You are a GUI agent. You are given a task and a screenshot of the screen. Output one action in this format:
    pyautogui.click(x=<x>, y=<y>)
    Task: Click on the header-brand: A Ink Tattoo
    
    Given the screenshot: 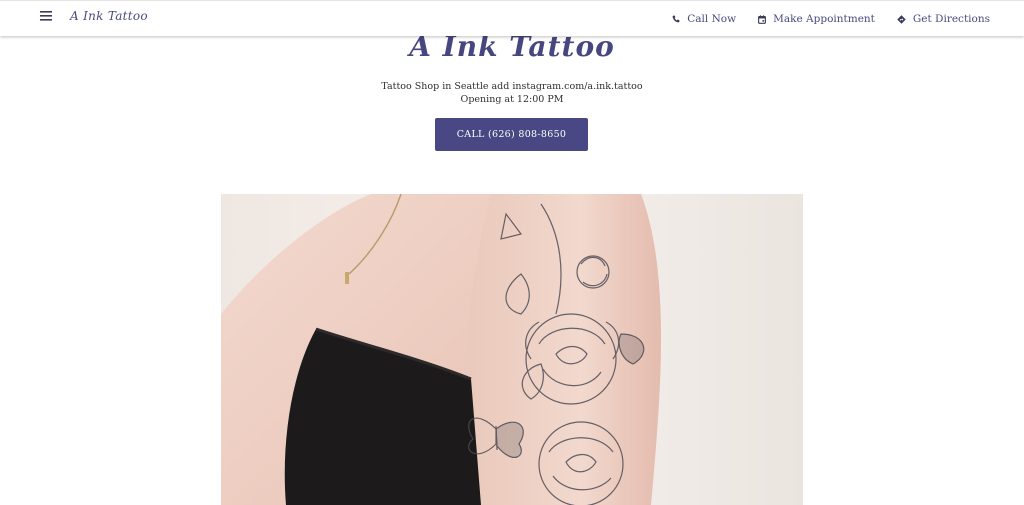 What is the action you would take?
    pyautogui.click(x=109, y=16)
    